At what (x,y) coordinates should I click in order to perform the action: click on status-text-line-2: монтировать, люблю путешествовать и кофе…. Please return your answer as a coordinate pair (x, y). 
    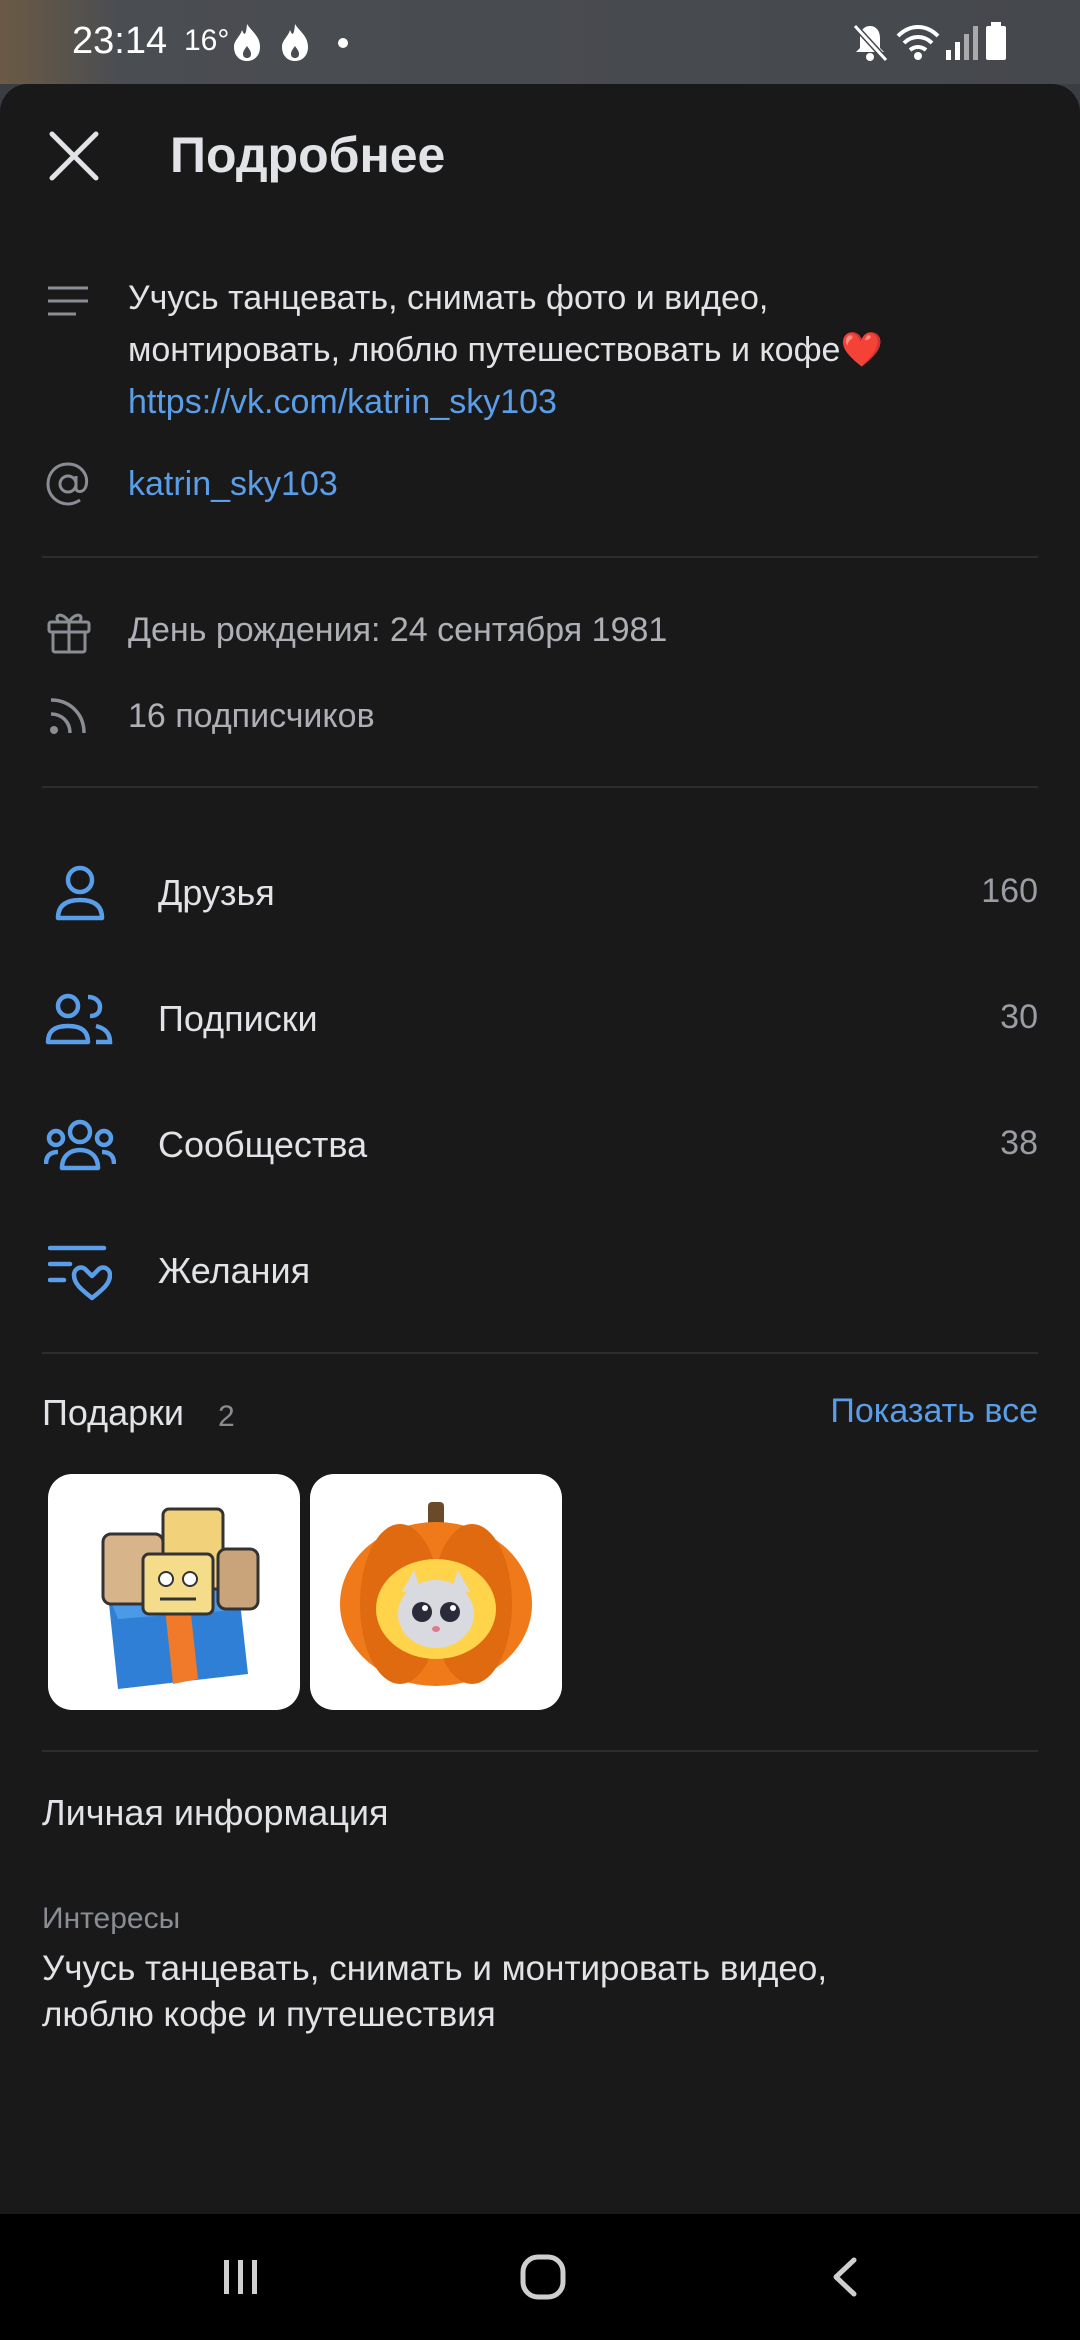
    Looking at the image, I should click on (505, 350).